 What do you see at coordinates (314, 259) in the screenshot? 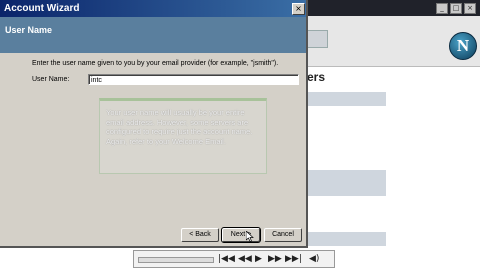
I see `volume-icon: ◀)` at bounding box center [314, 259].